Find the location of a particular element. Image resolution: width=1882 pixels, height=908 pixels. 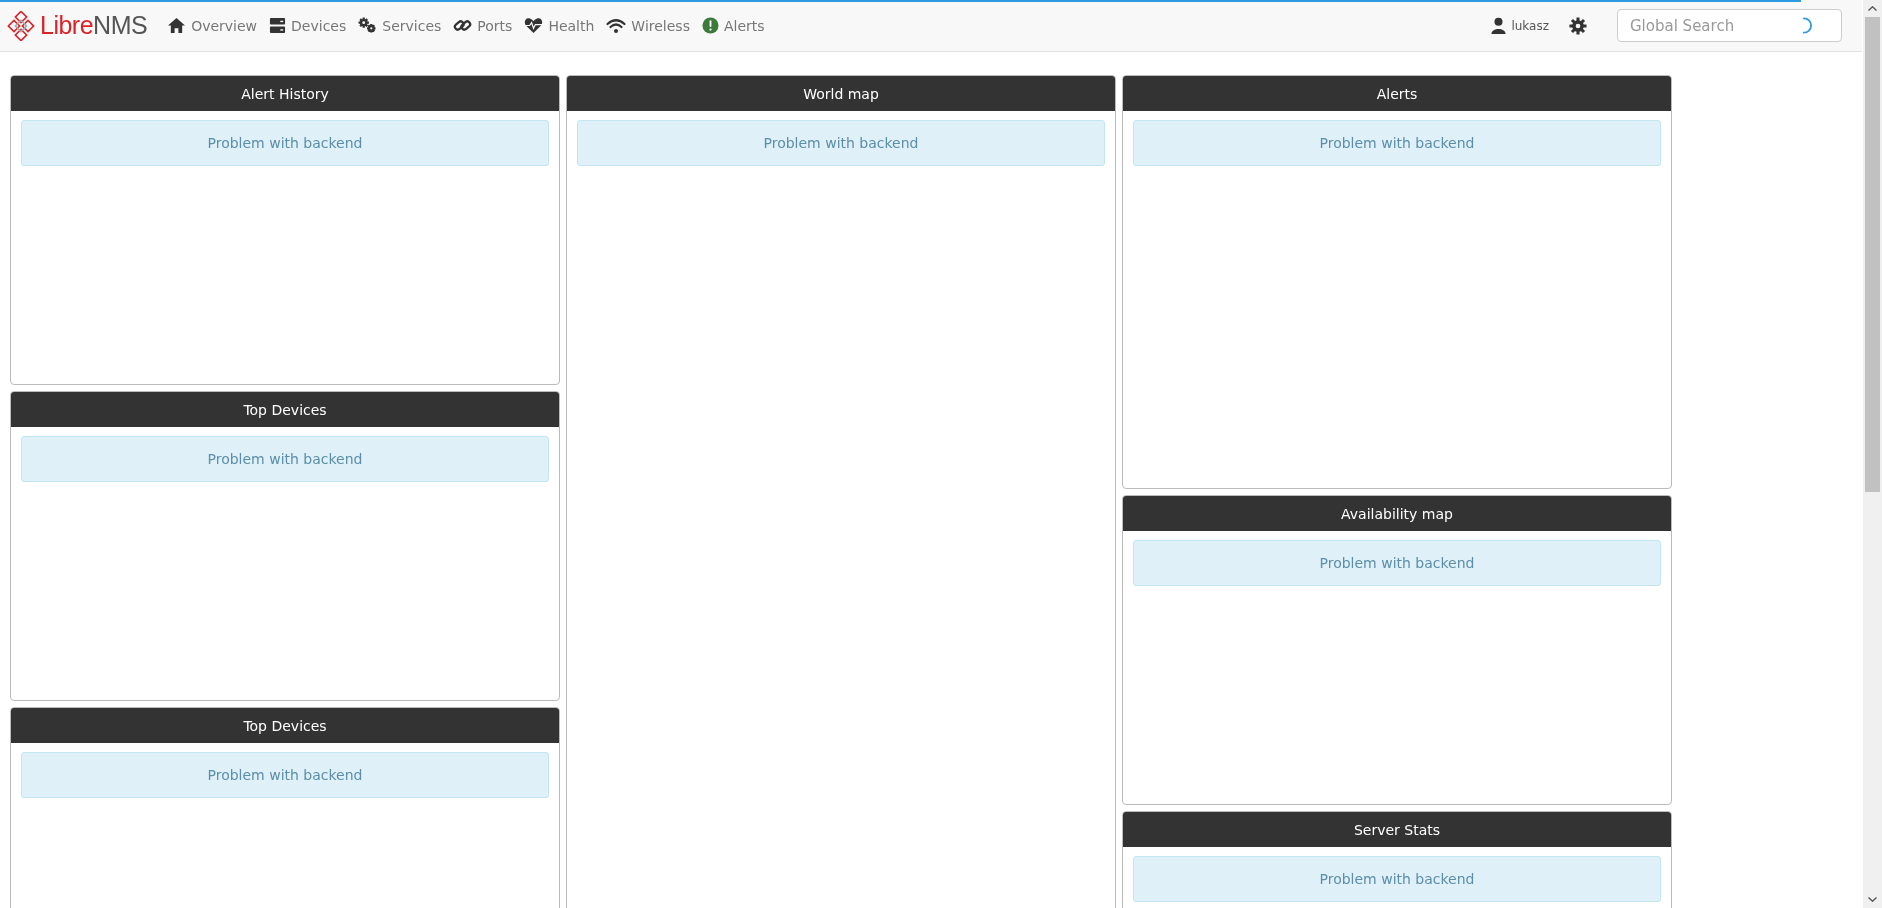

exclamation-circle-icon is located at coordinates (710, 25).